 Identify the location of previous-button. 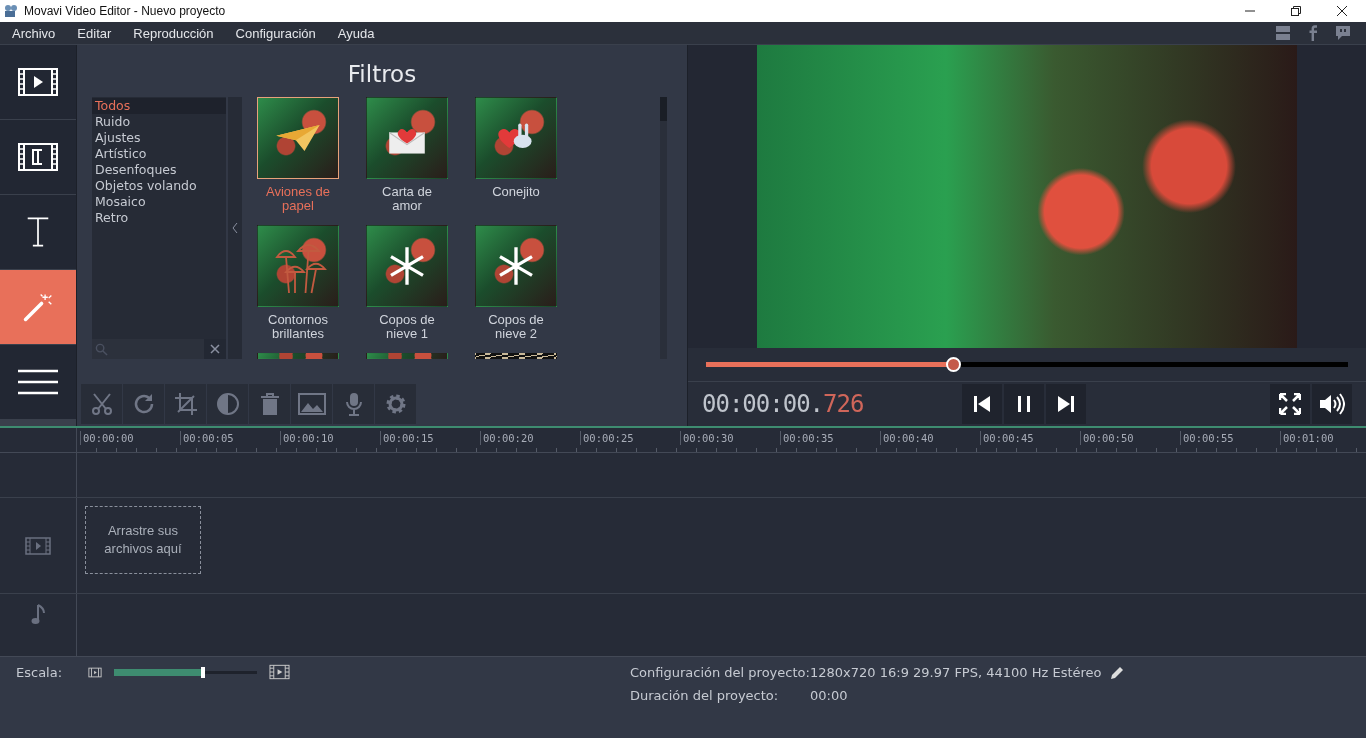
(982, 404).